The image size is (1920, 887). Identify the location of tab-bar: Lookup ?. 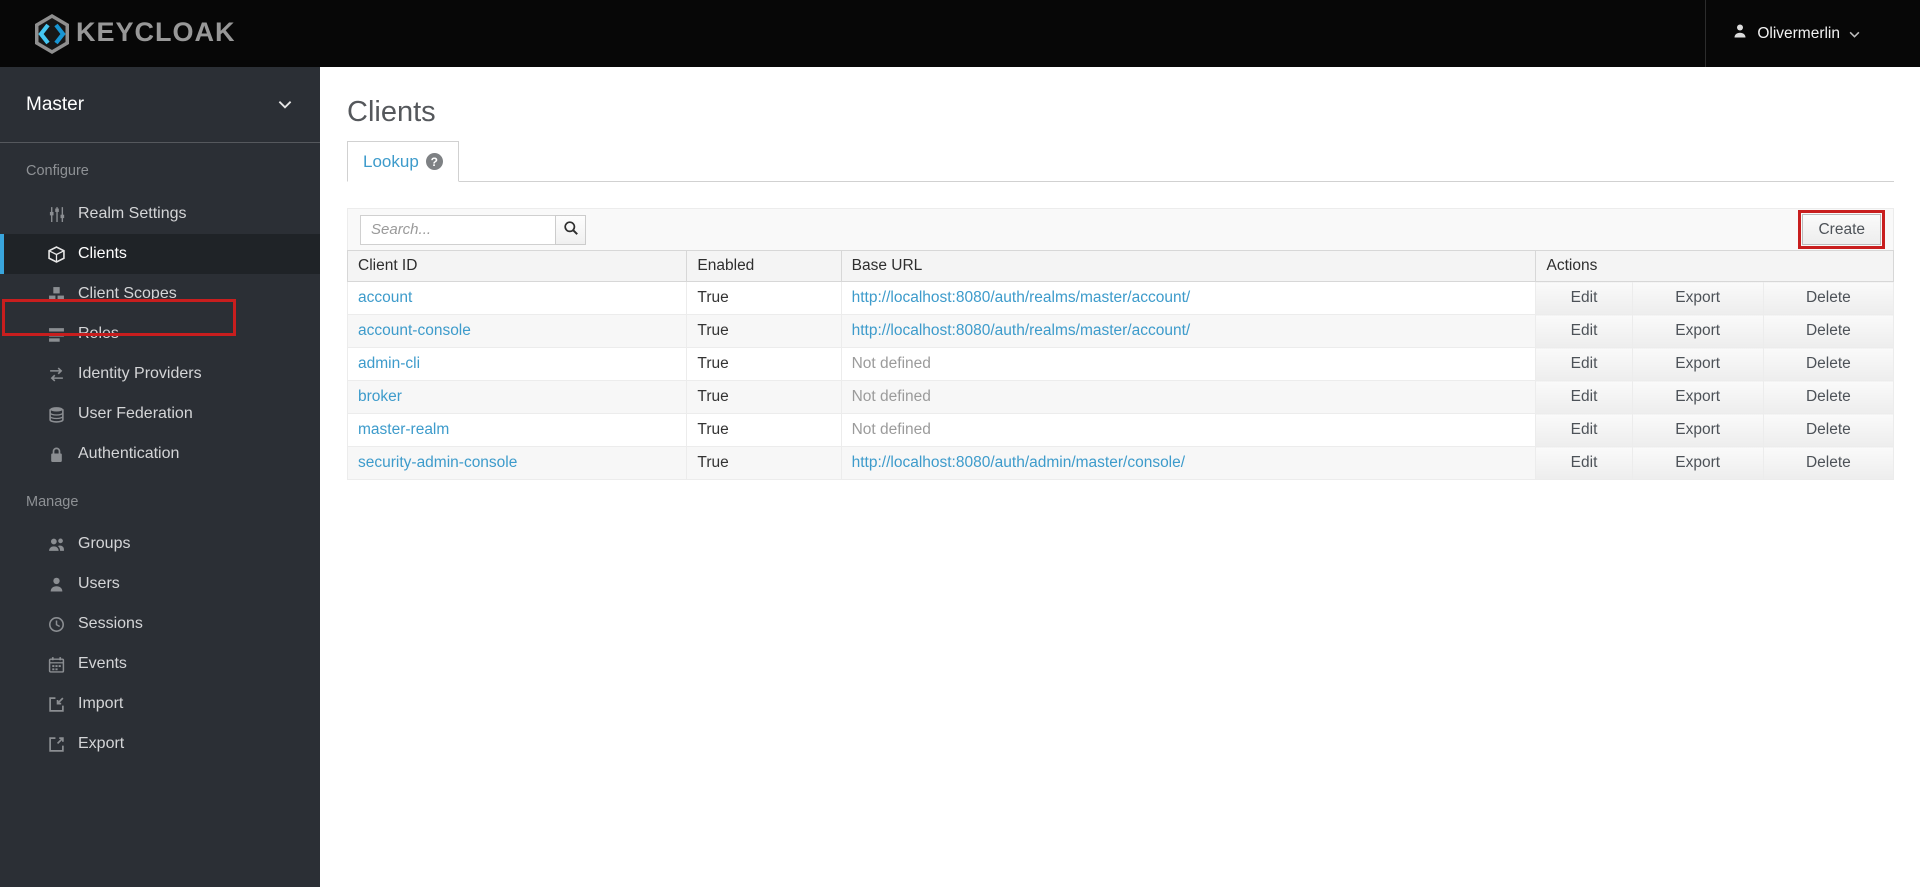
(1120, 161).